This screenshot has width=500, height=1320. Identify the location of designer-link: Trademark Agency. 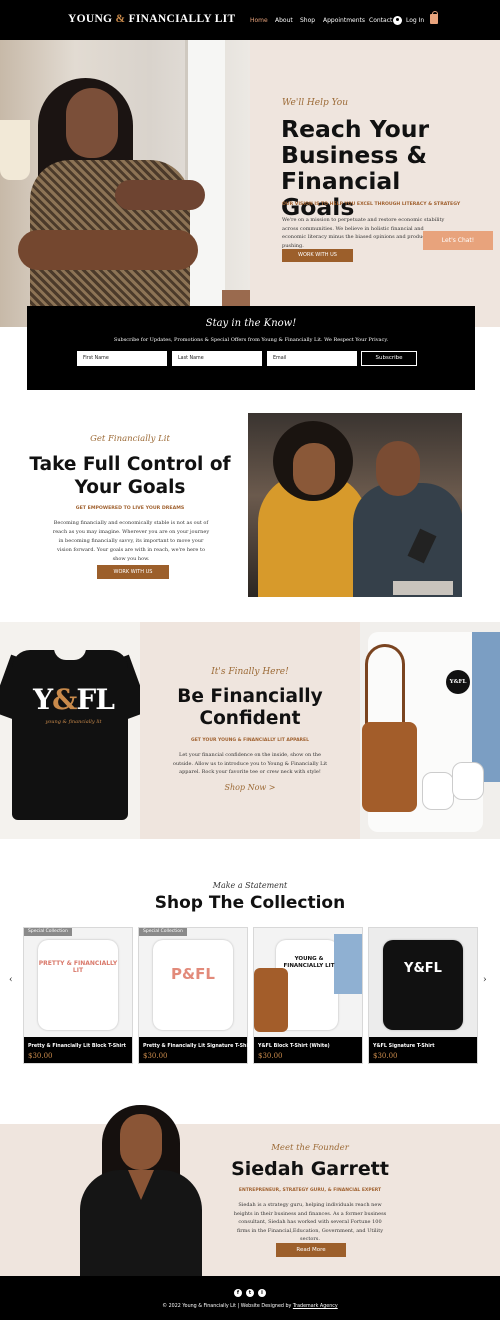
(315, 1306).